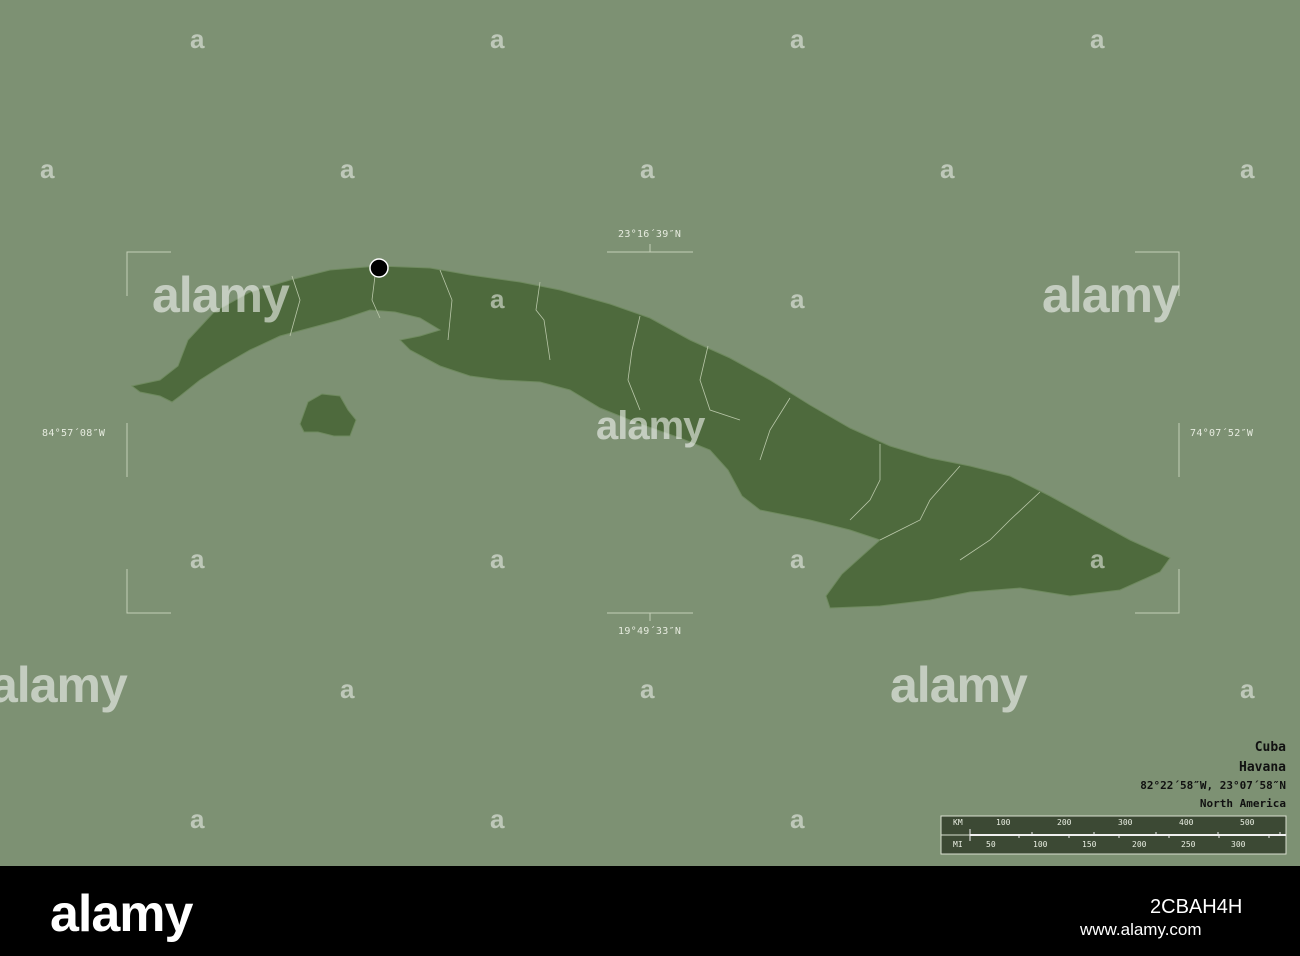 Image resolution: width=1300 pixels, height=956 pixels. What do you see at coordinates (650, 911) in the screenshot?
I see `footer-bar` at bounding box center [650, 911].